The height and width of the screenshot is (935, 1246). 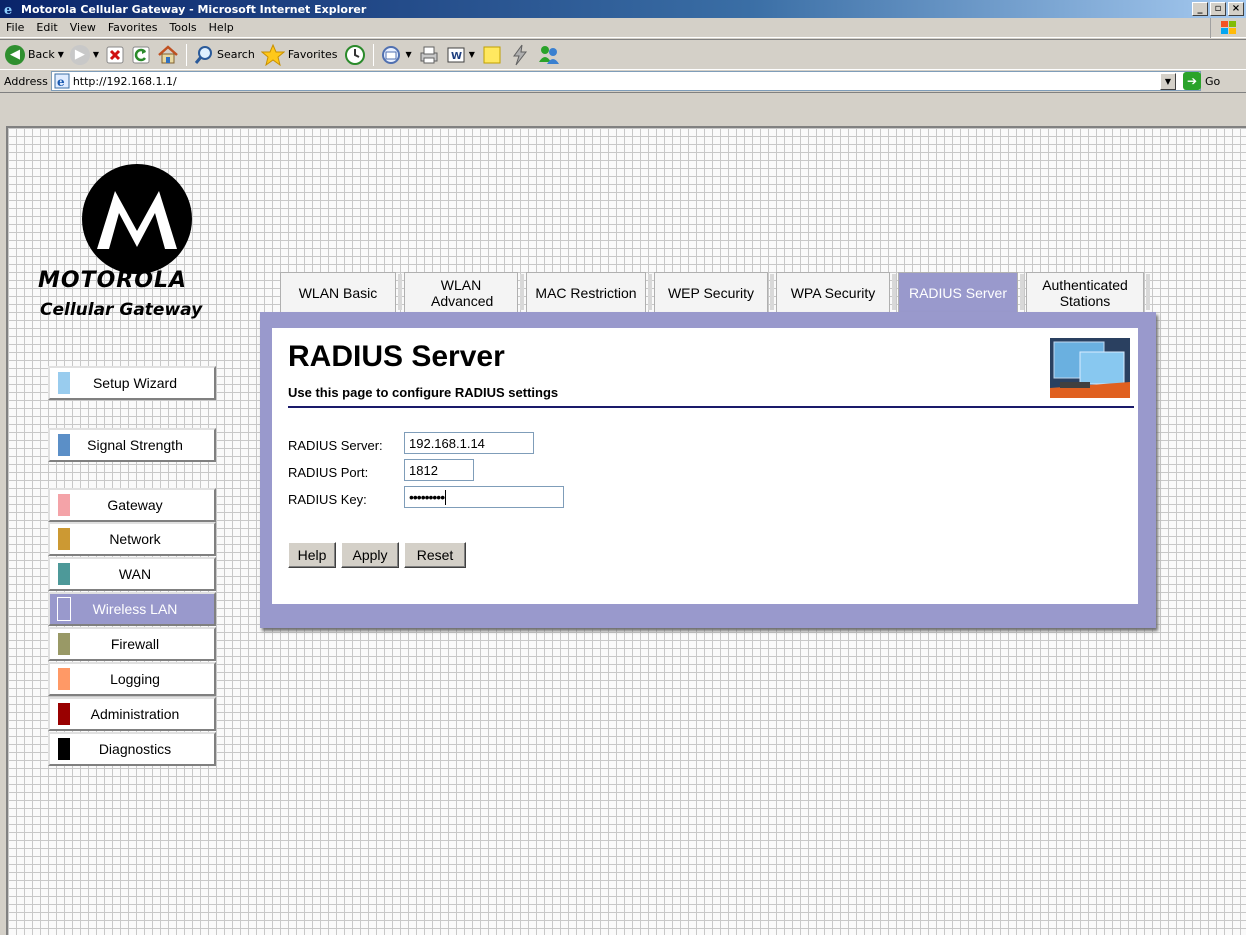 I want to click on lightning-icon, so click(x=519, y=54).